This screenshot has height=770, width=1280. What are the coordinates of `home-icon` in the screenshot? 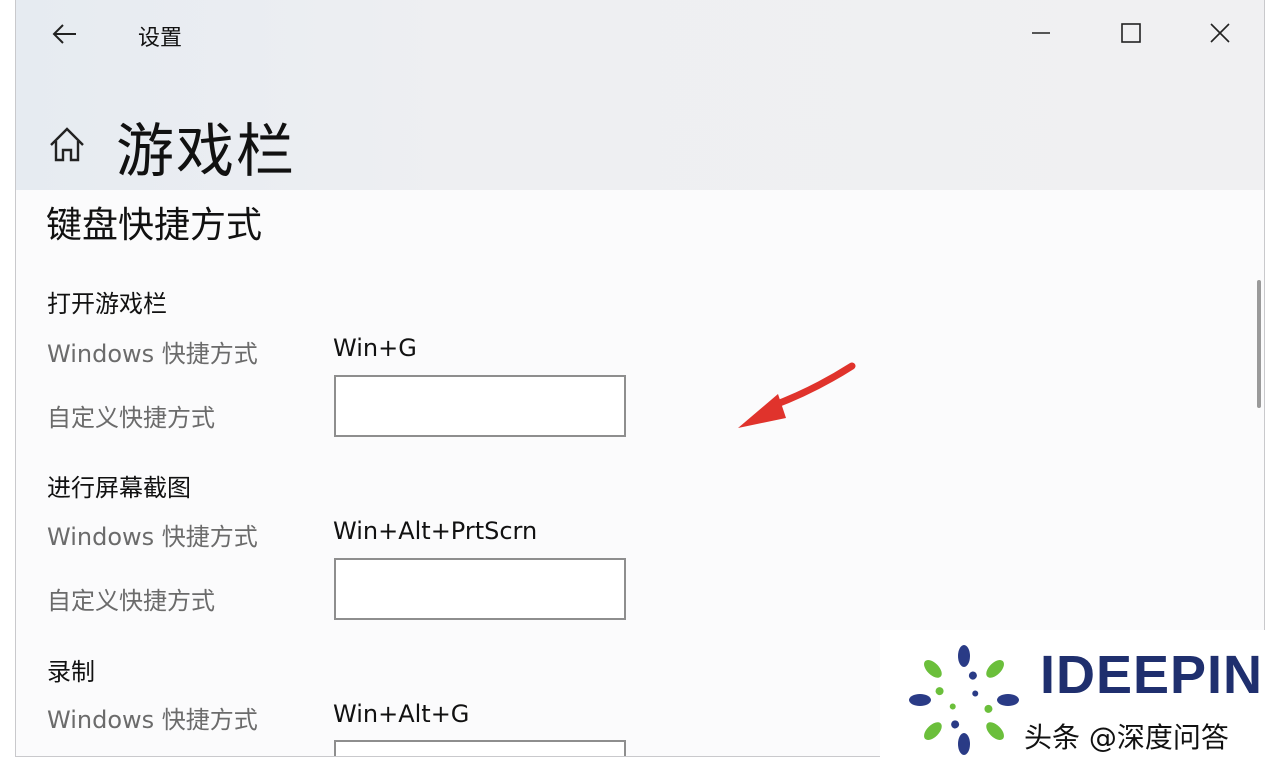 It's located at (67, 145).